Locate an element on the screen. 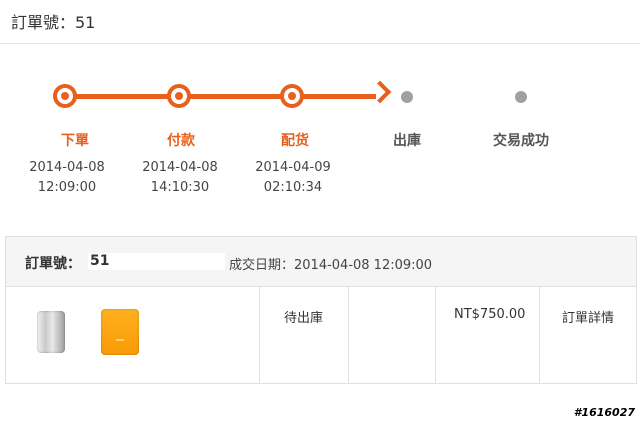 The width and height of the screenshot is (640, 421). order-details-link: 訂單詳情 is located at coordinates (588, 316).